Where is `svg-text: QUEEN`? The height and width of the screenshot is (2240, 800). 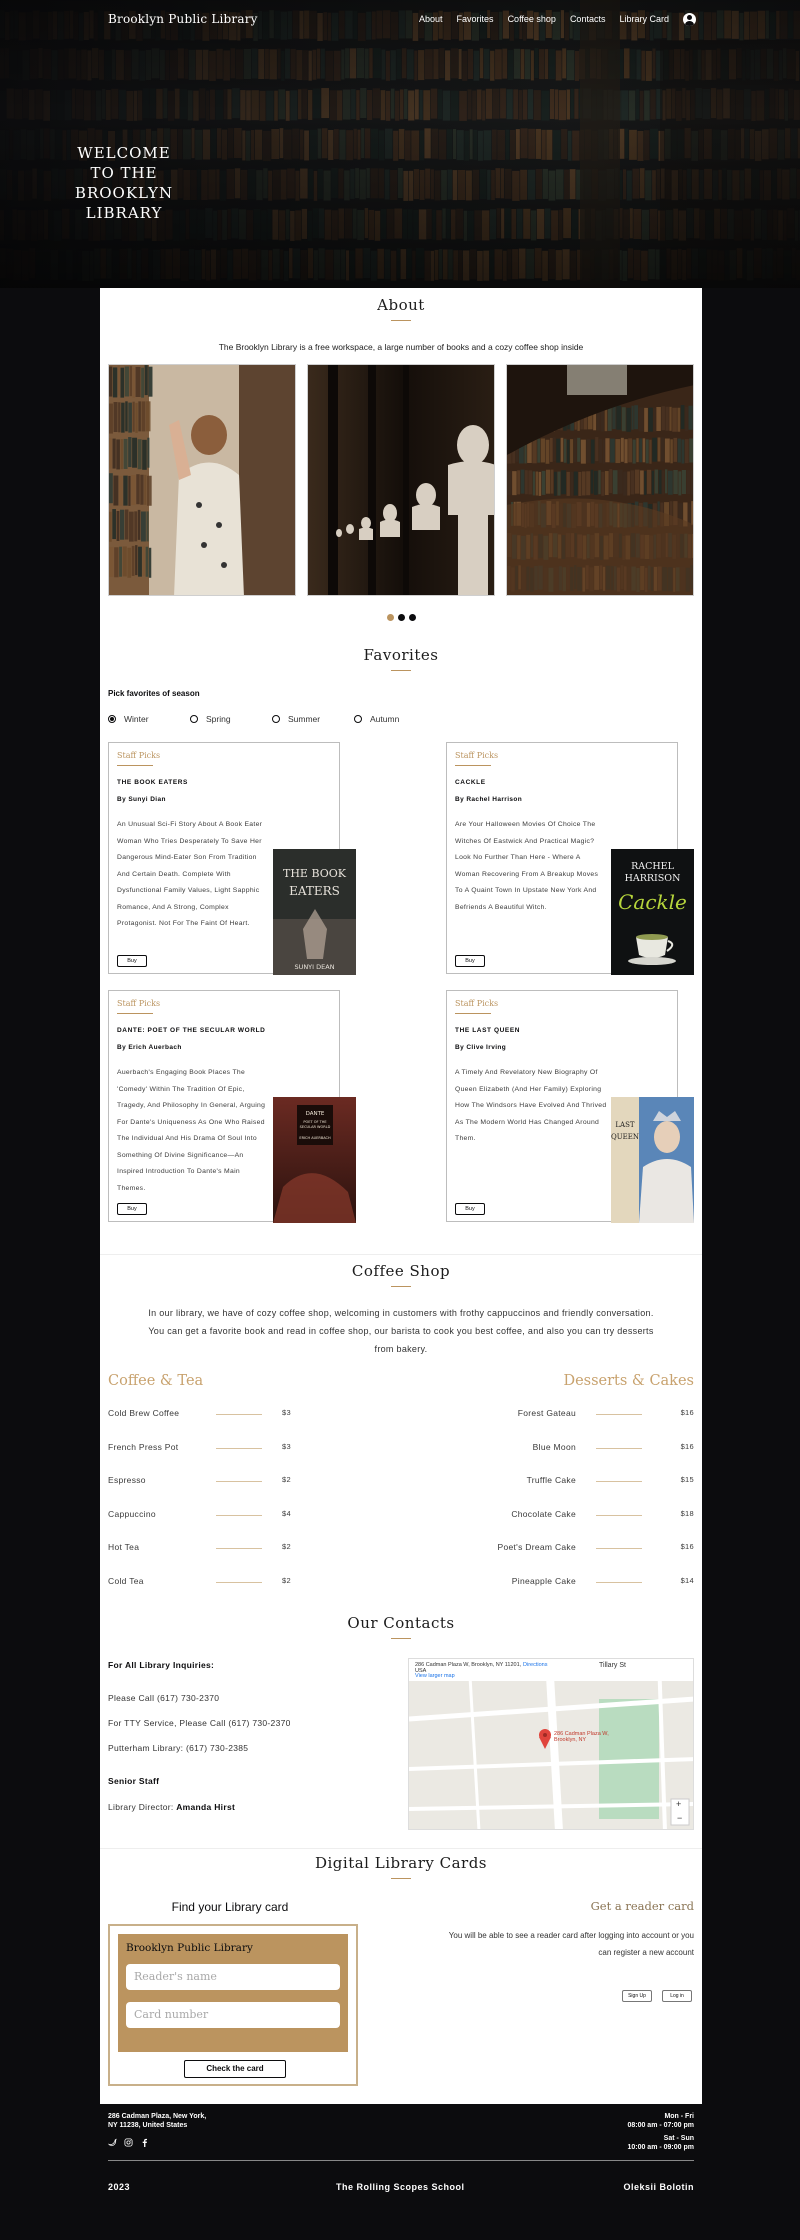
svg-text: QUEEN is located at coordinates (625, 1137).